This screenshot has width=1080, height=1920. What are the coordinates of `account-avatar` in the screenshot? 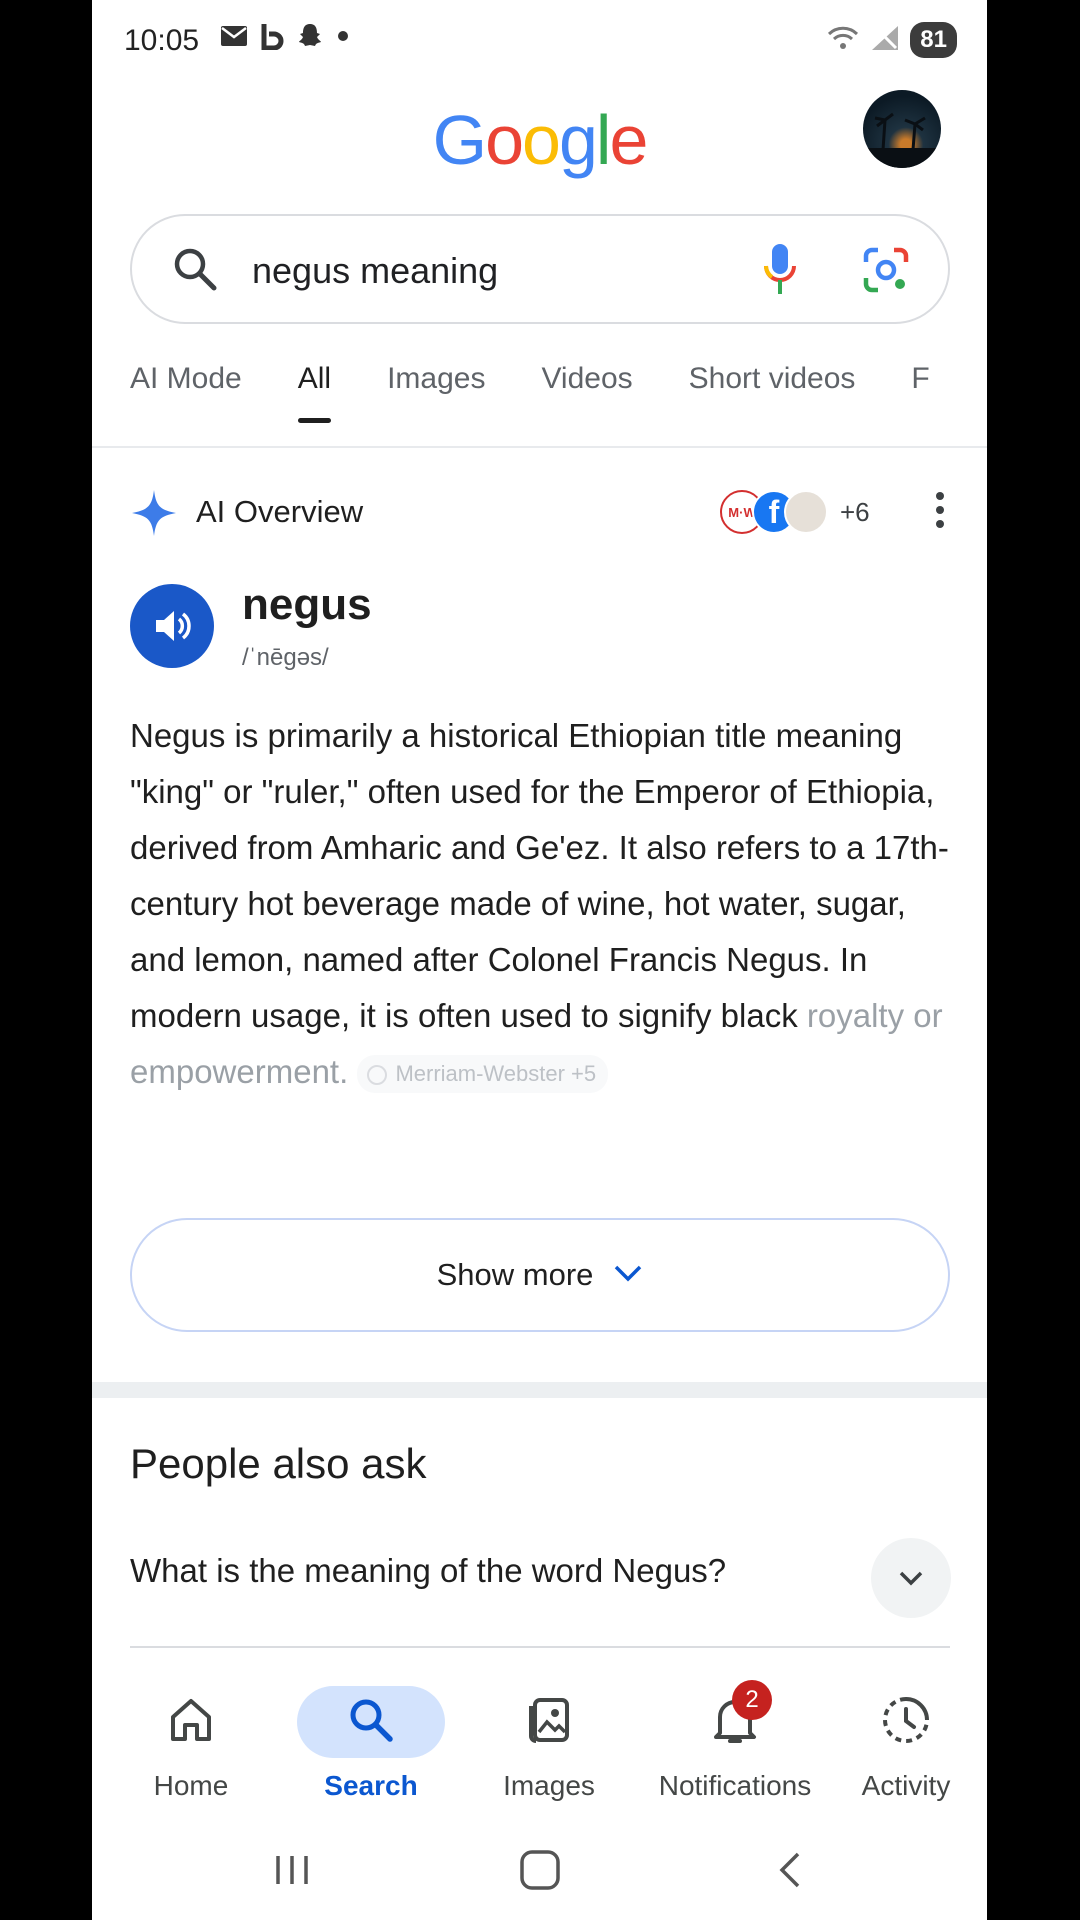 It's located at (902, 129).